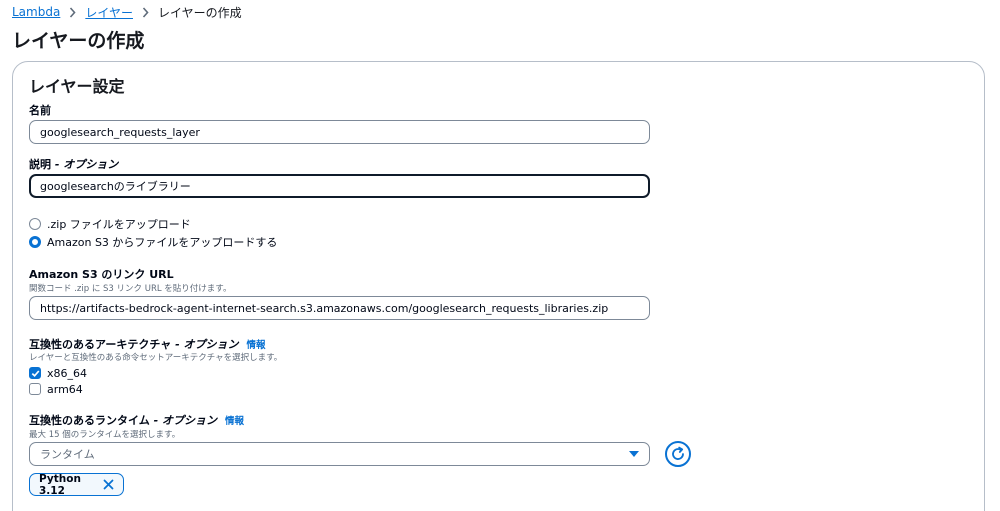  What do you see at coordinates (67, 454) in the screenshot?
I see `runtime-select-placeholder: ランタイム` at bounding box center [67, 454].